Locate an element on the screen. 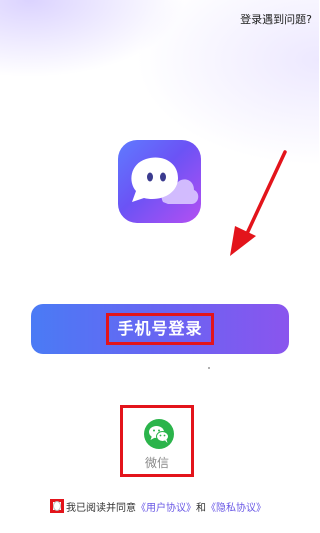 This screenshot has width=320, height=533. agreement-checkbox-highlight is located at coordinates (57, 506).